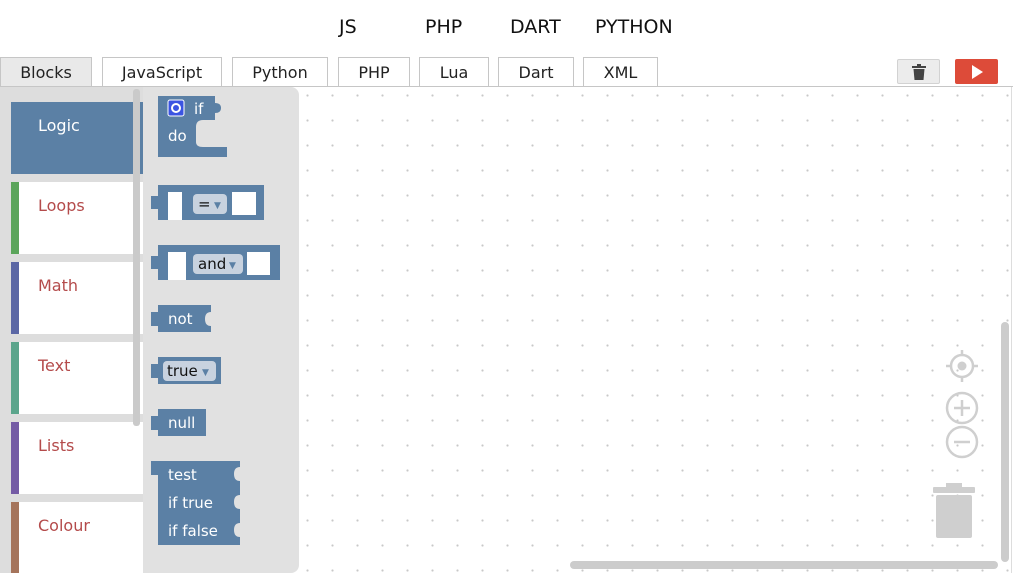  I want to click on not-block: not, so click(181, 318).